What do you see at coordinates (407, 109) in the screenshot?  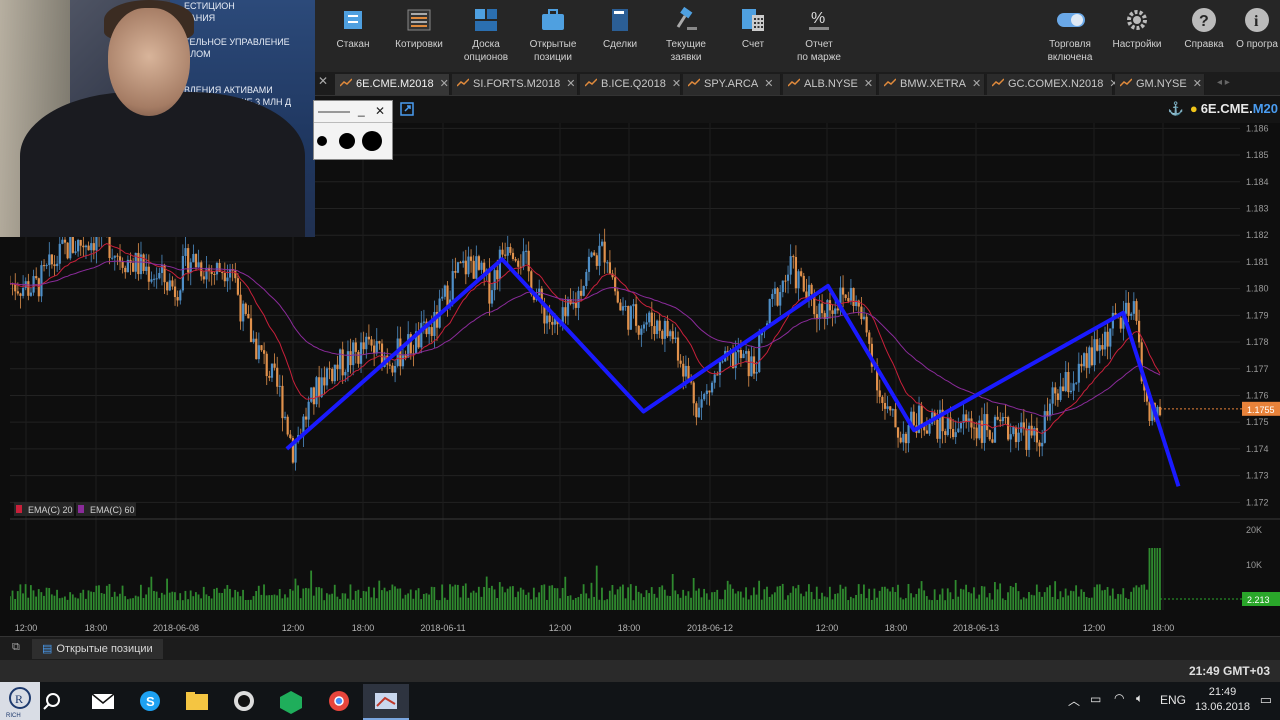 I see `expand-icon` at bounding box center [407, 109].